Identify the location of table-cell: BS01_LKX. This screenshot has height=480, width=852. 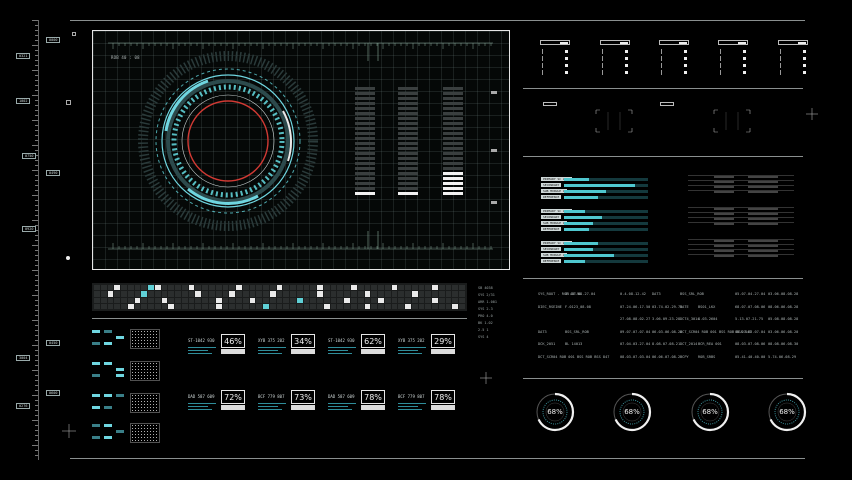
(707, 306).